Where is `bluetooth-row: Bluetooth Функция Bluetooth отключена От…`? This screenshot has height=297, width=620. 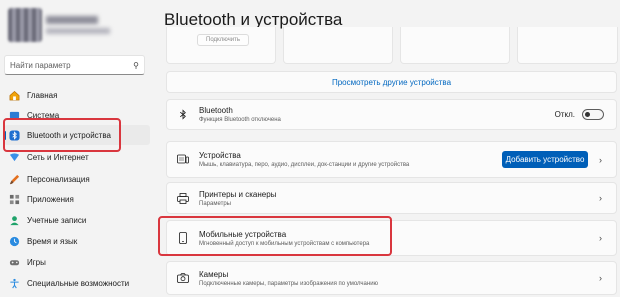
bluetooth-row: Bluetooth Функция Bluetooth отключена От… is located at coordinates (391, 114).